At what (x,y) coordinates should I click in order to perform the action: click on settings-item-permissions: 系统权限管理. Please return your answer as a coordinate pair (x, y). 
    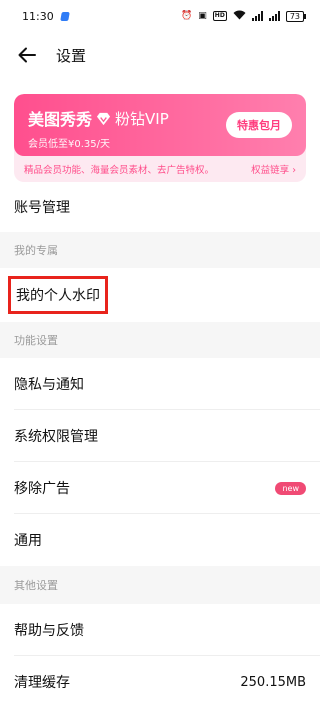
    Looking at the image, I should click on (160, 436).